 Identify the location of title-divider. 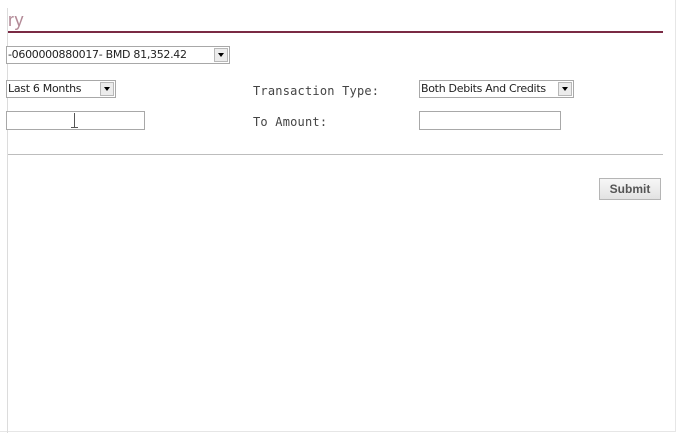
(335, 32).